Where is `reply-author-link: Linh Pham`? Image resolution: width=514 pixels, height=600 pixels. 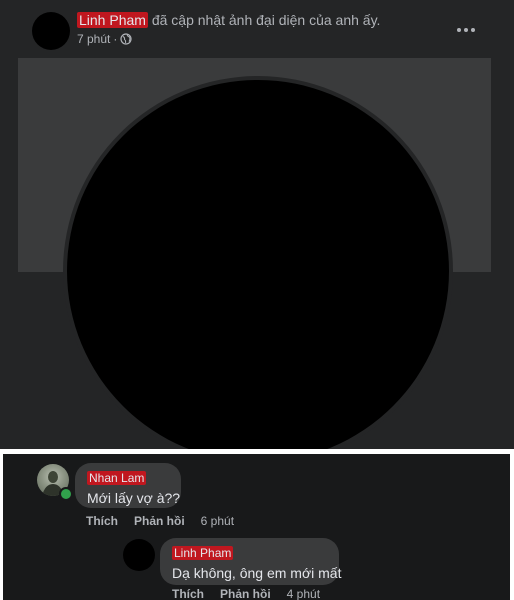
reply-author-link: Linh Pham is located at coordinates (249, 553).